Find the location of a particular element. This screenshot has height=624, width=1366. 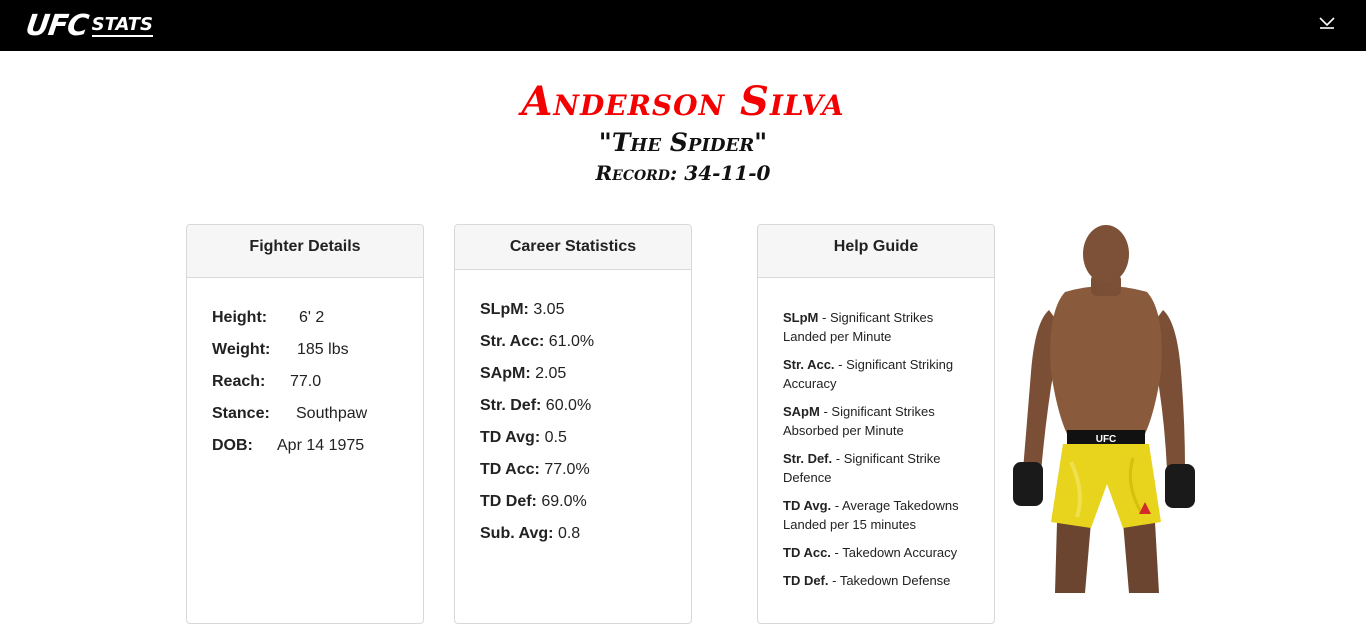

stat-value: 0.5 is located at coordinates (555, 437).